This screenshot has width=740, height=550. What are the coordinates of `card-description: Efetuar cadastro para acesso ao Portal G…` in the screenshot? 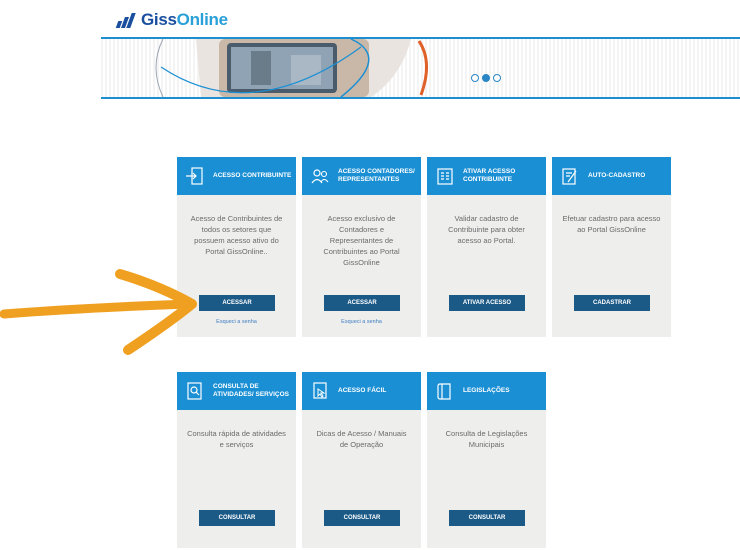 It's located at (611, 224).